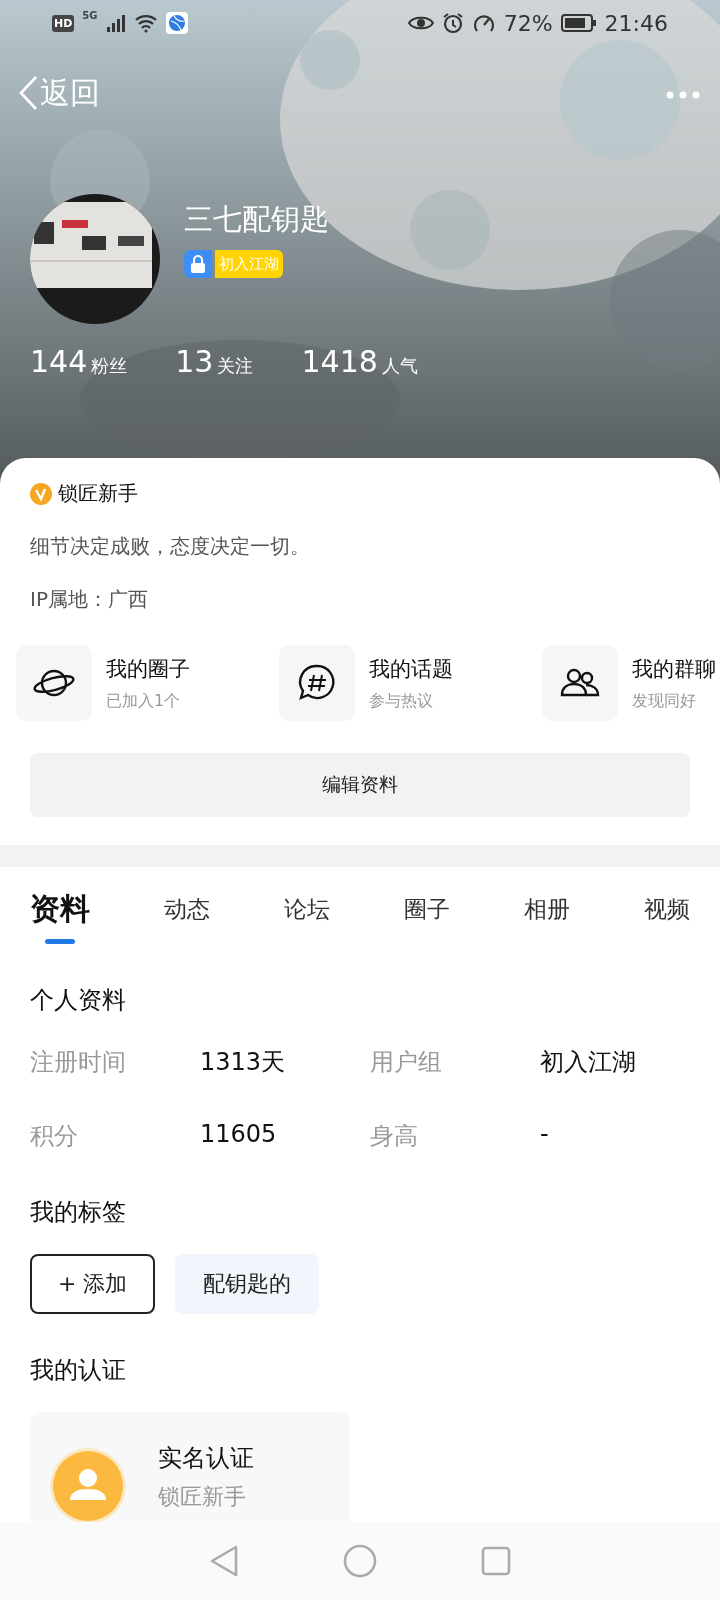 The image size is (720, 1600). I want to click on field-value: 11605, so click(239, 1135).